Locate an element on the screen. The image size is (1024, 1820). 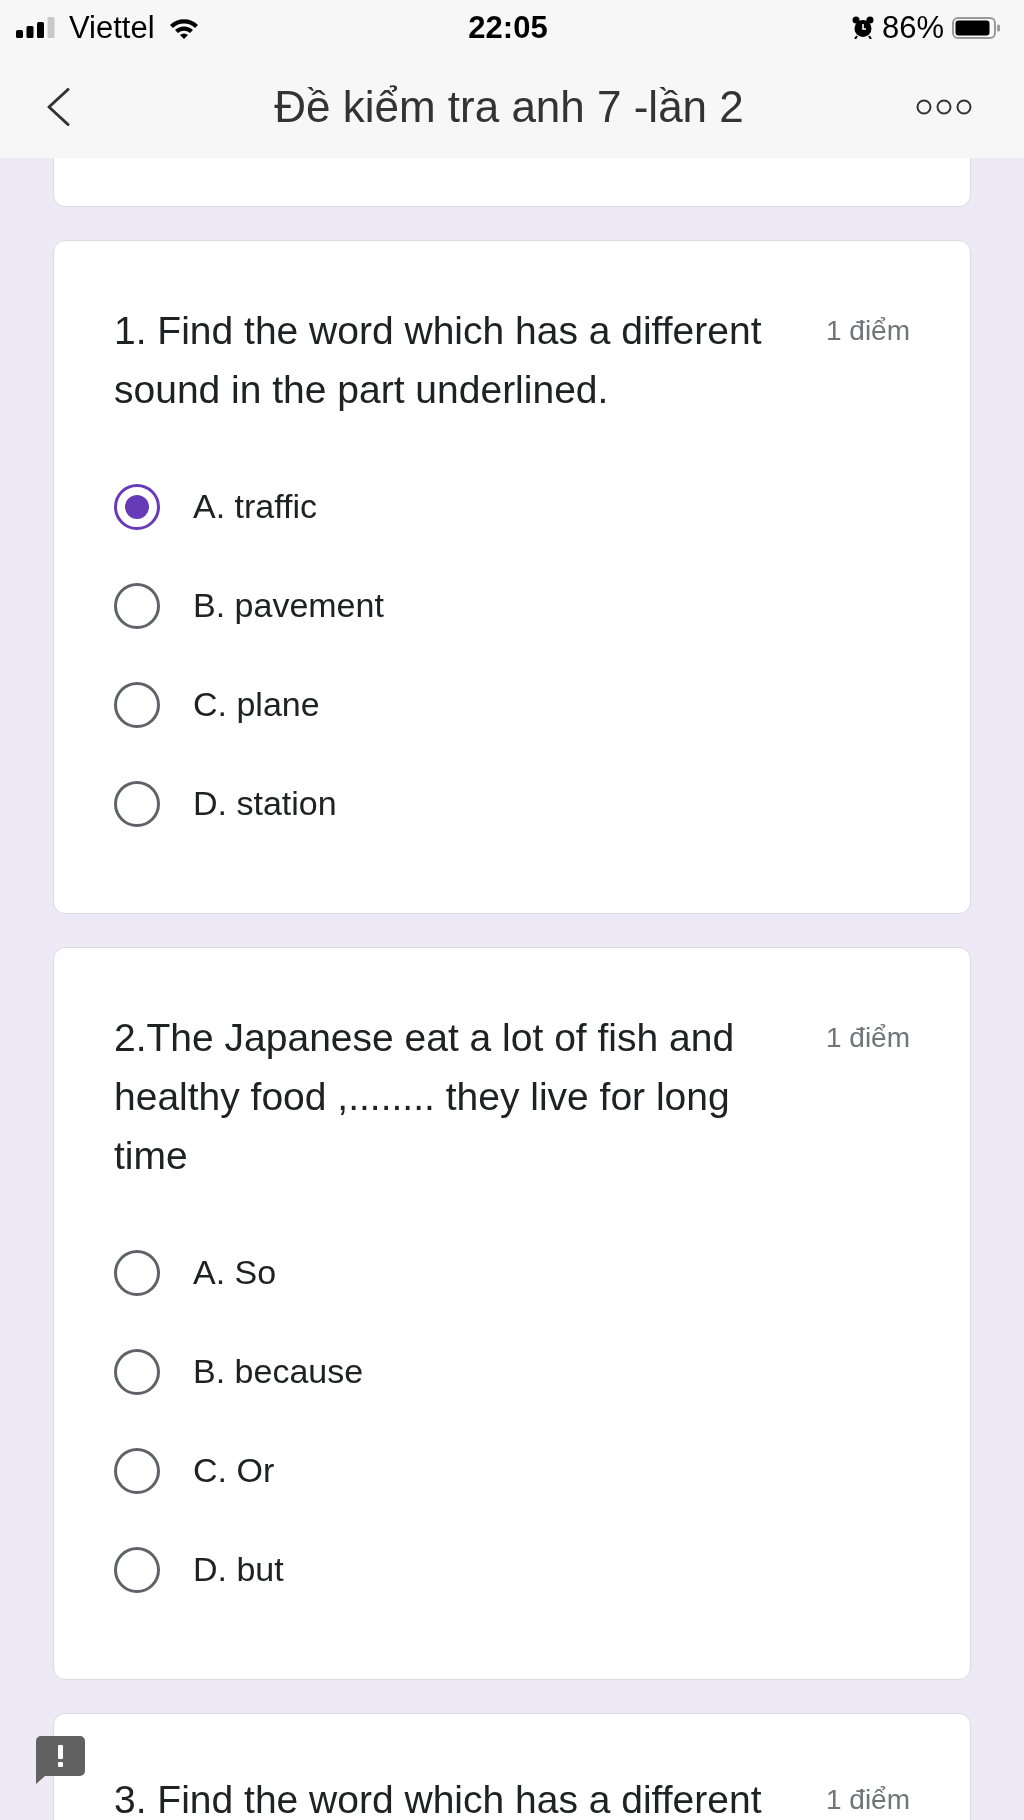
question-text: 3. Find the word which has a different is located at coordinates (438, 1800).